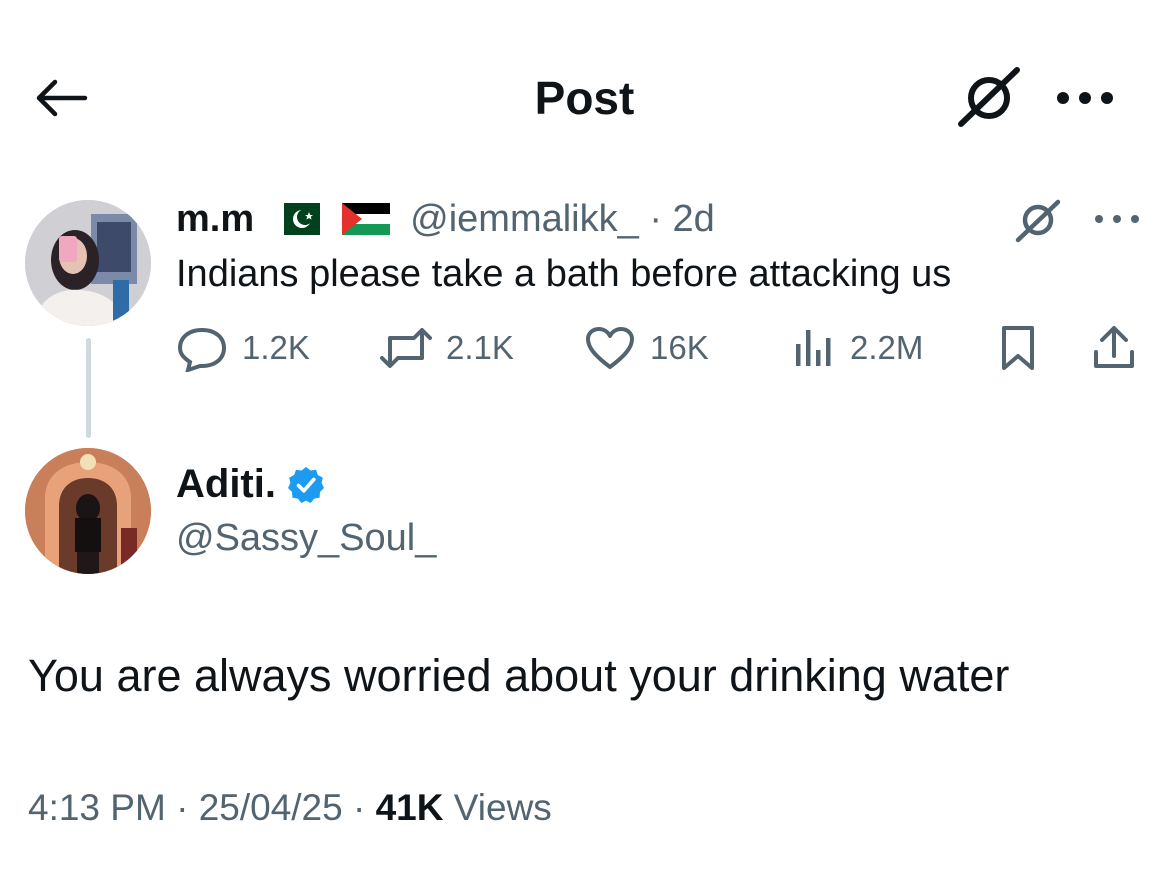  Describe the element at coordinates (366, 219) in the screenshot. I see `palestine-flag-icon` at that location.